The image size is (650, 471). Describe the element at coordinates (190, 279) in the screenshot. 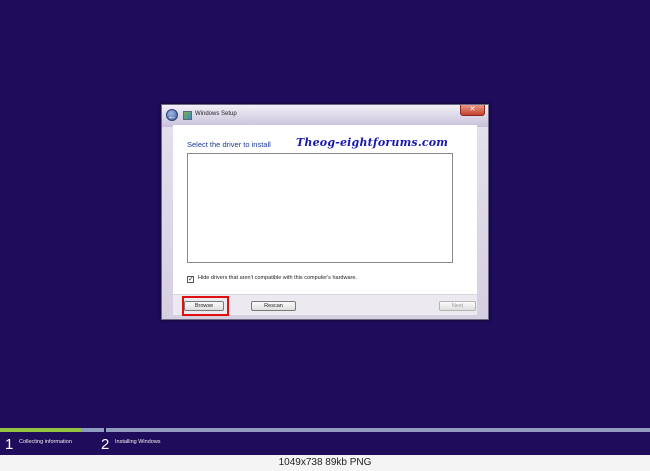

I see `hide-incompatible-checkbox: ✓` at that location.